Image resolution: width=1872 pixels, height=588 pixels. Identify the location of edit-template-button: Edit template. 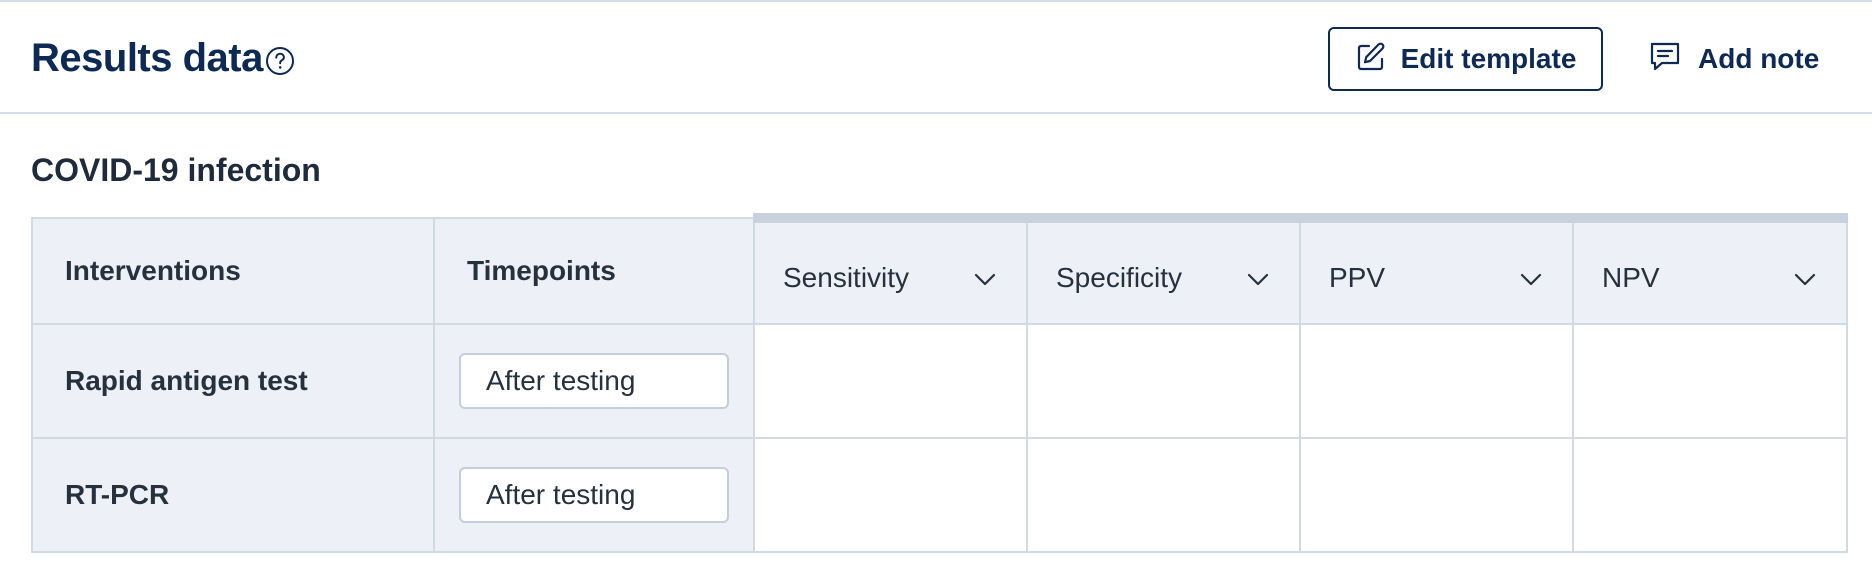
(1465, 59).